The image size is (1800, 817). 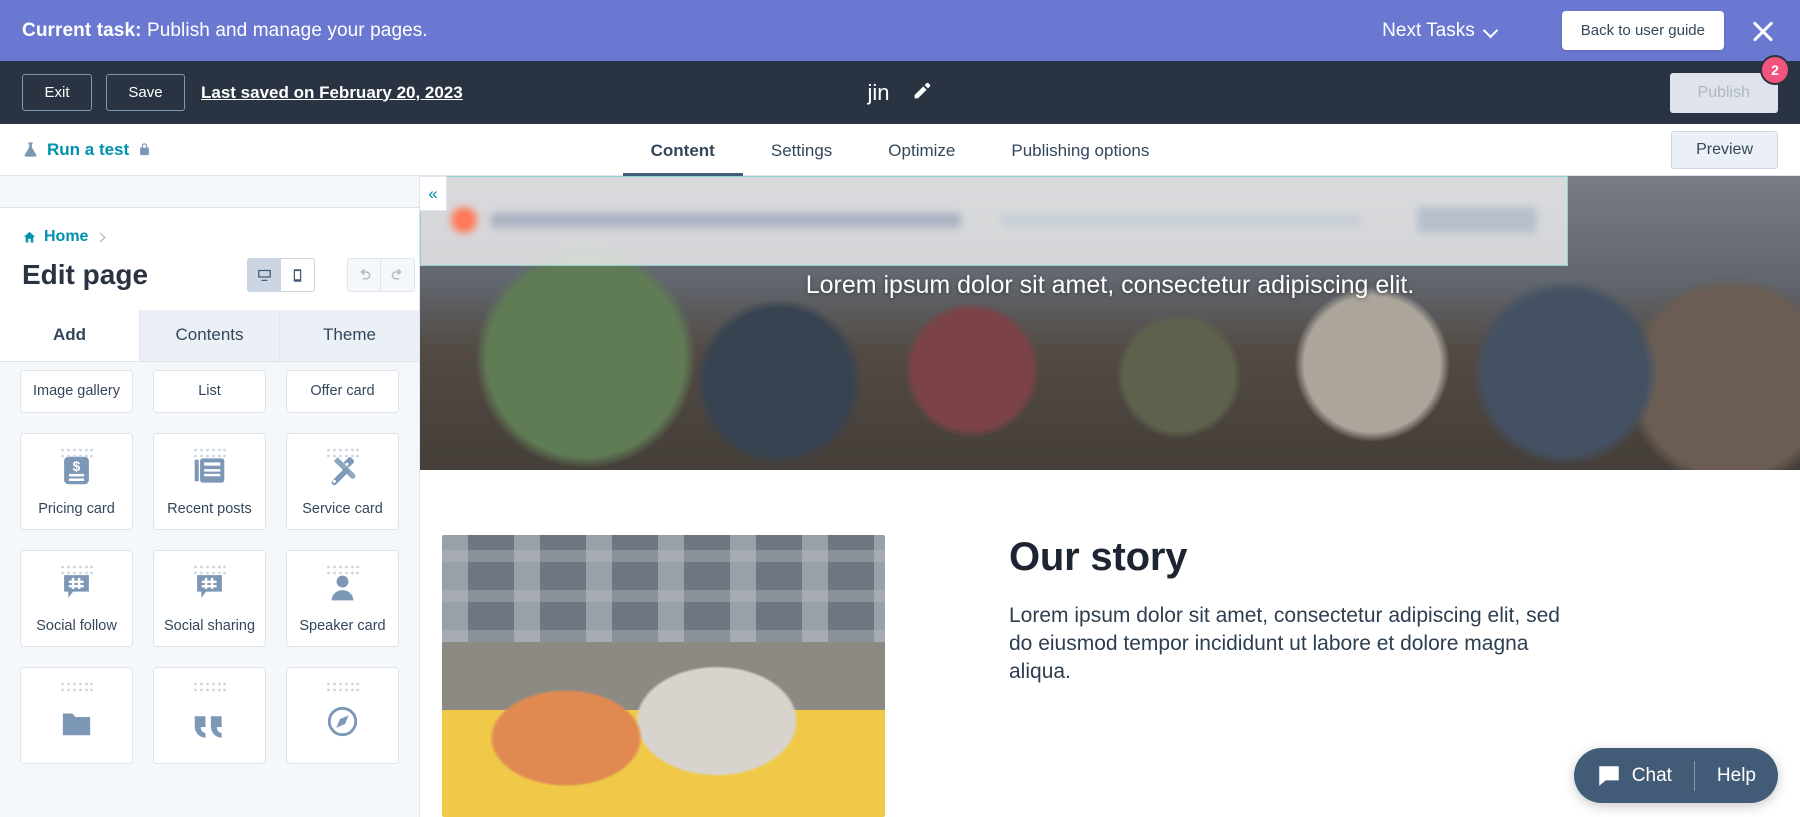 What do you see at coordinates (1609, 775) in the screenshot?
I see `chat-bubble-icon` at bounding box center [1609, 775].